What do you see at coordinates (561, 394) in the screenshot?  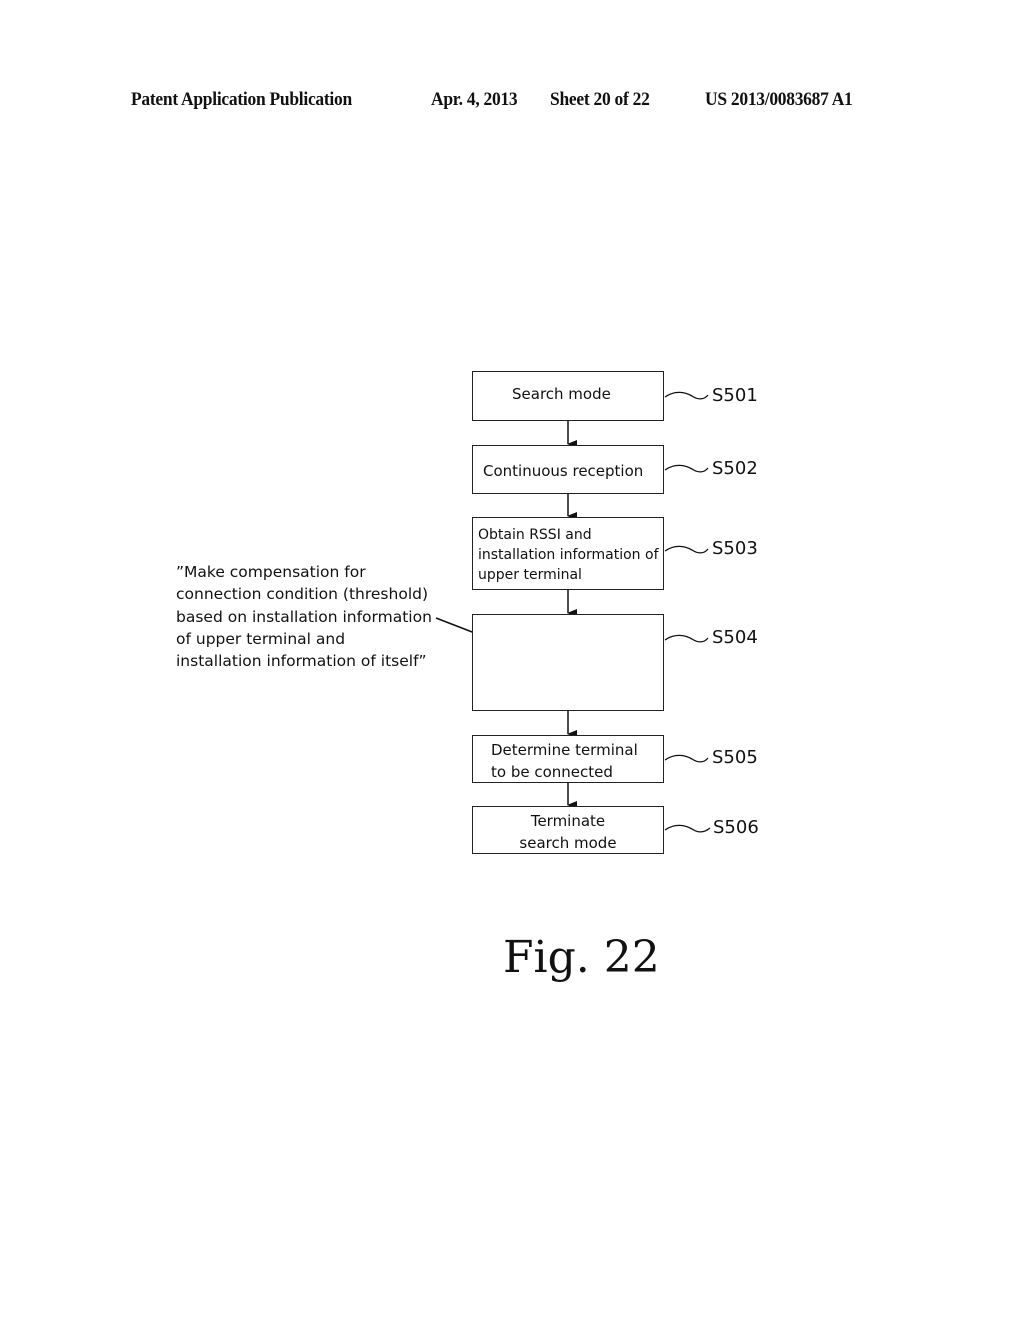 I see `step-text: Search mode` at bounding box center [561, 394].